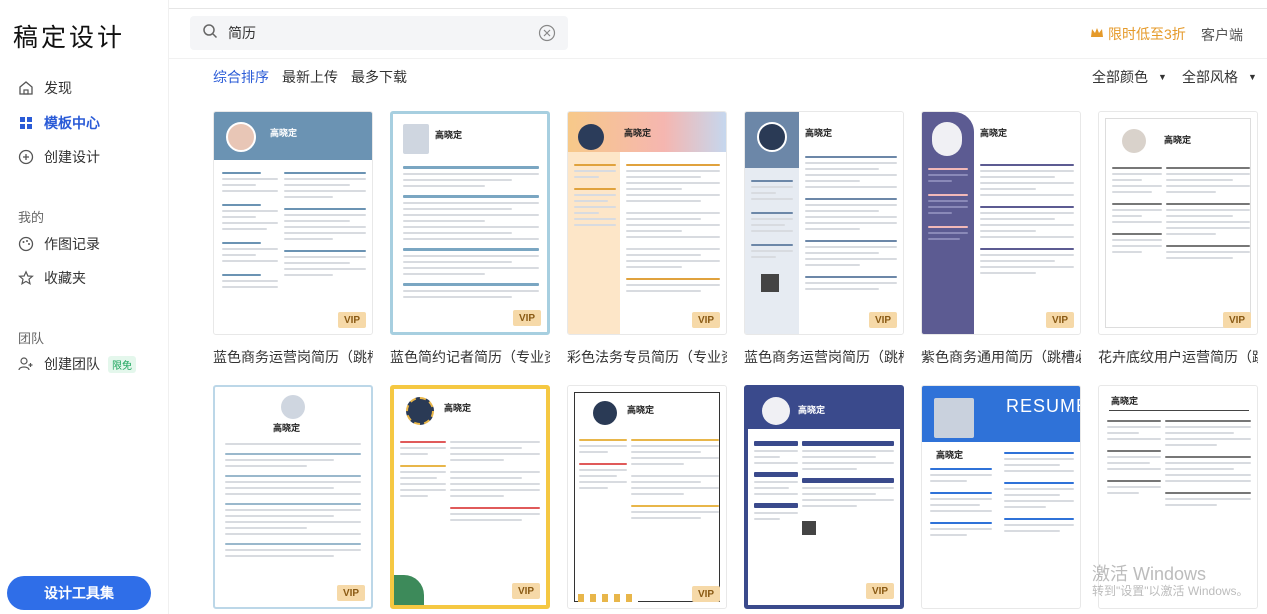  I want to click on filter-color: 全部颜色 ▼, so click(1129, 77).